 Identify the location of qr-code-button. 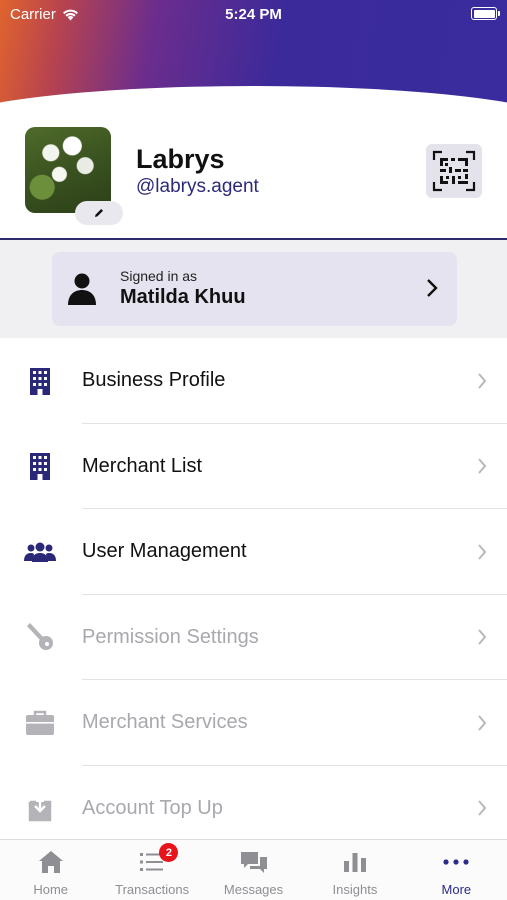
(454, 171).